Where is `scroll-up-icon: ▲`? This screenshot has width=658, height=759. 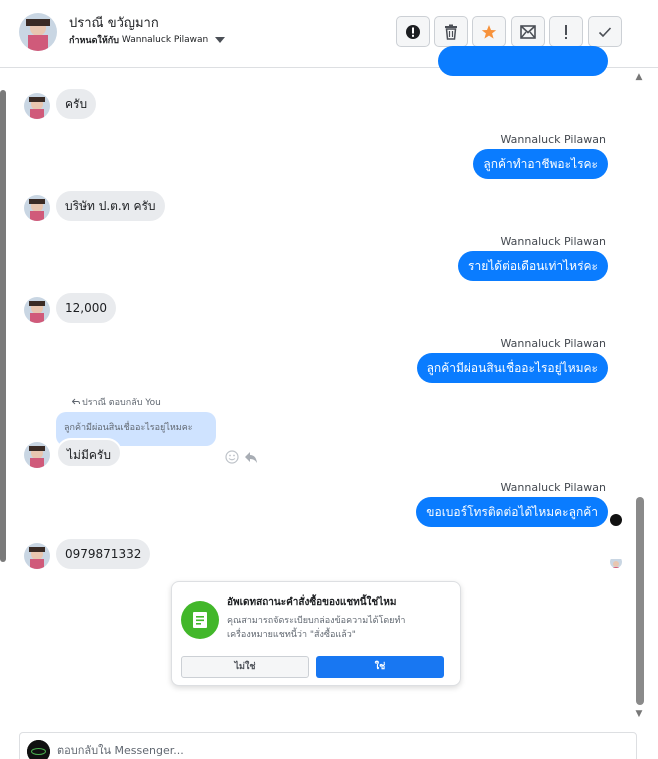 scroll-up-icon: ▲ is located at coordinates (639, 77).